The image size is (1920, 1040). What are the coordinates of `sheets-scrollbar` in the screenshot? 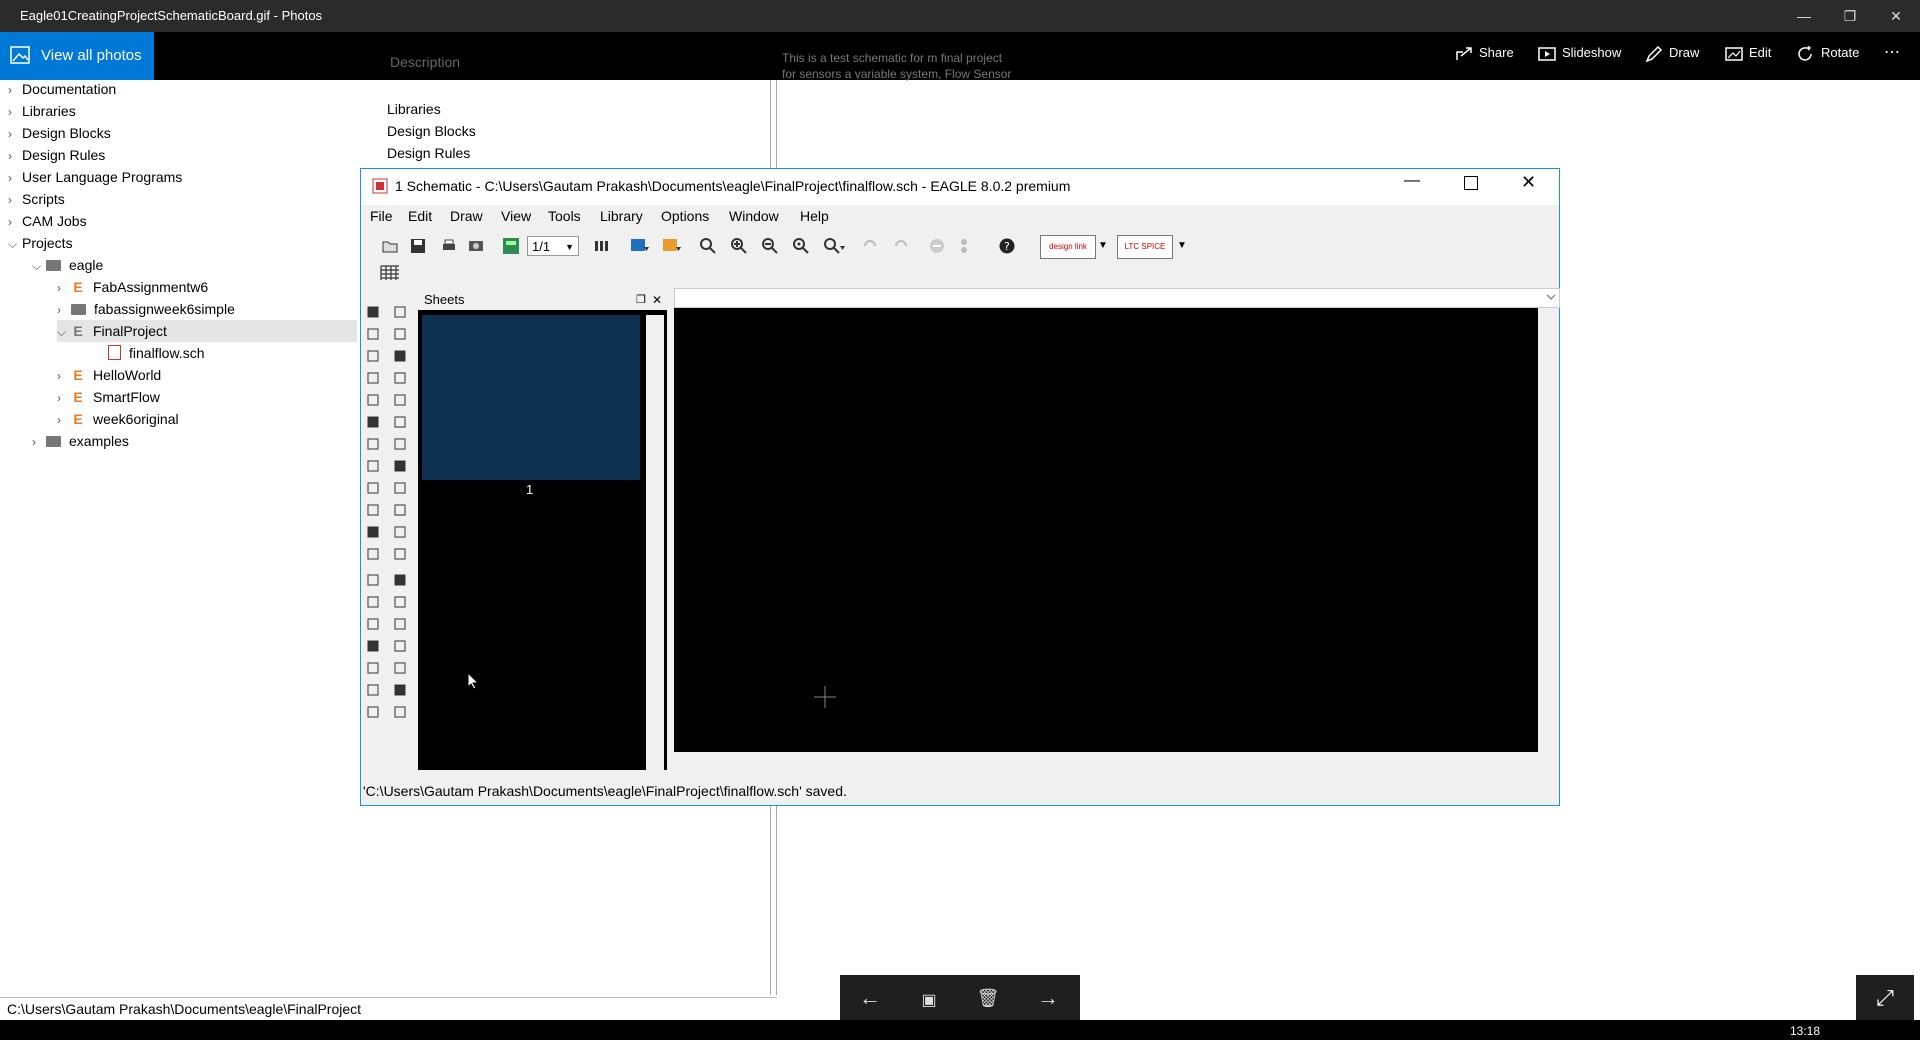 It's located at (655, 542).